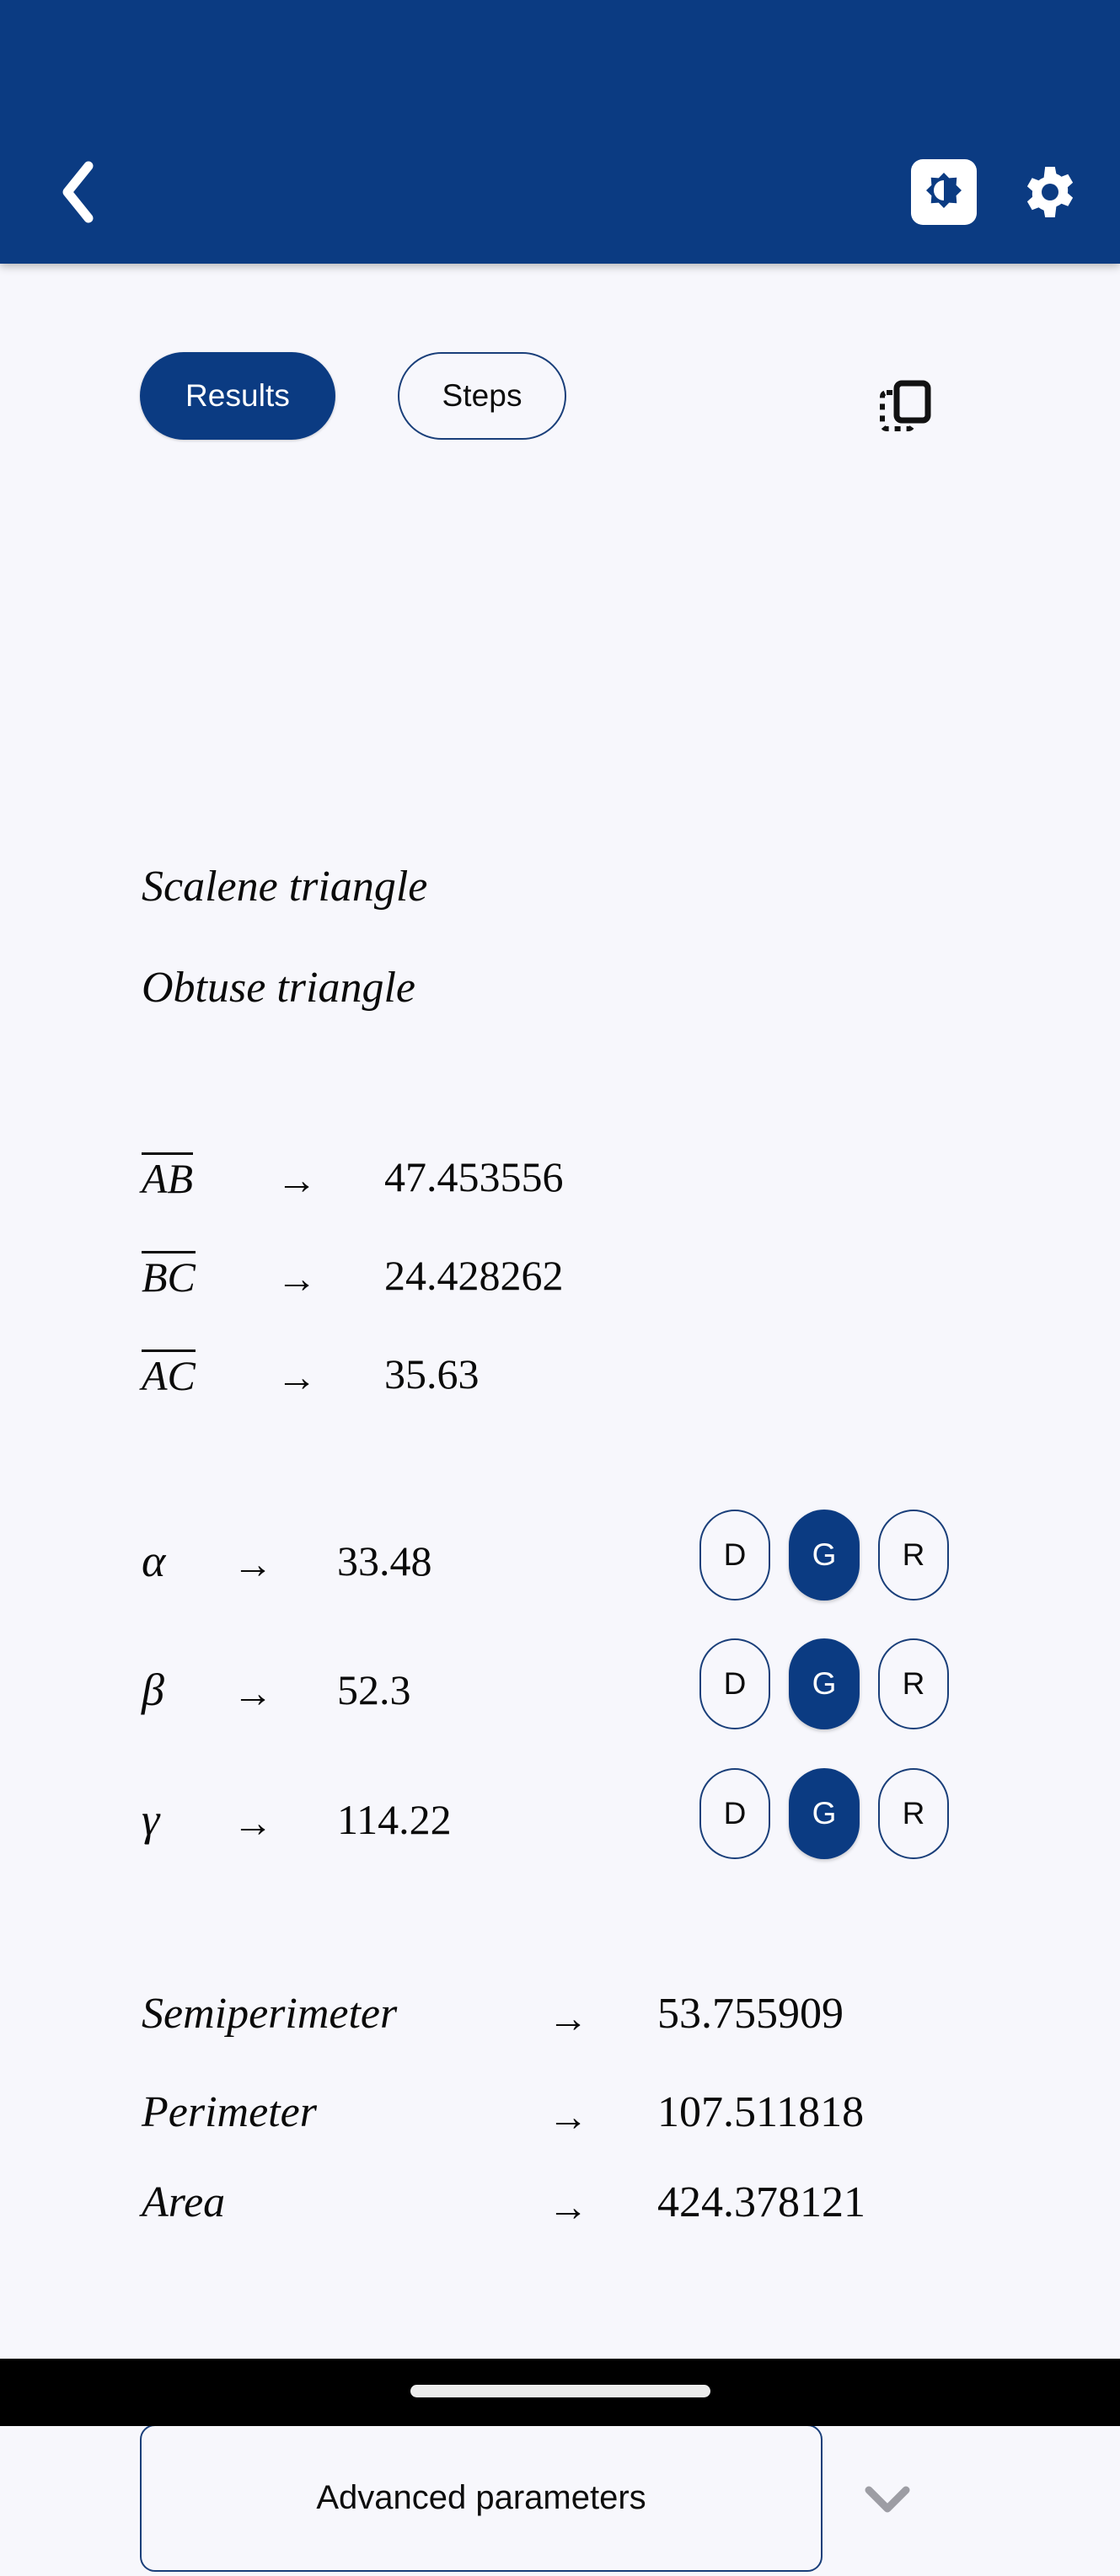  Describe the element at coordinates (750, 2014) in the screenshot. I see `metric-value: 53.755909` at that location.